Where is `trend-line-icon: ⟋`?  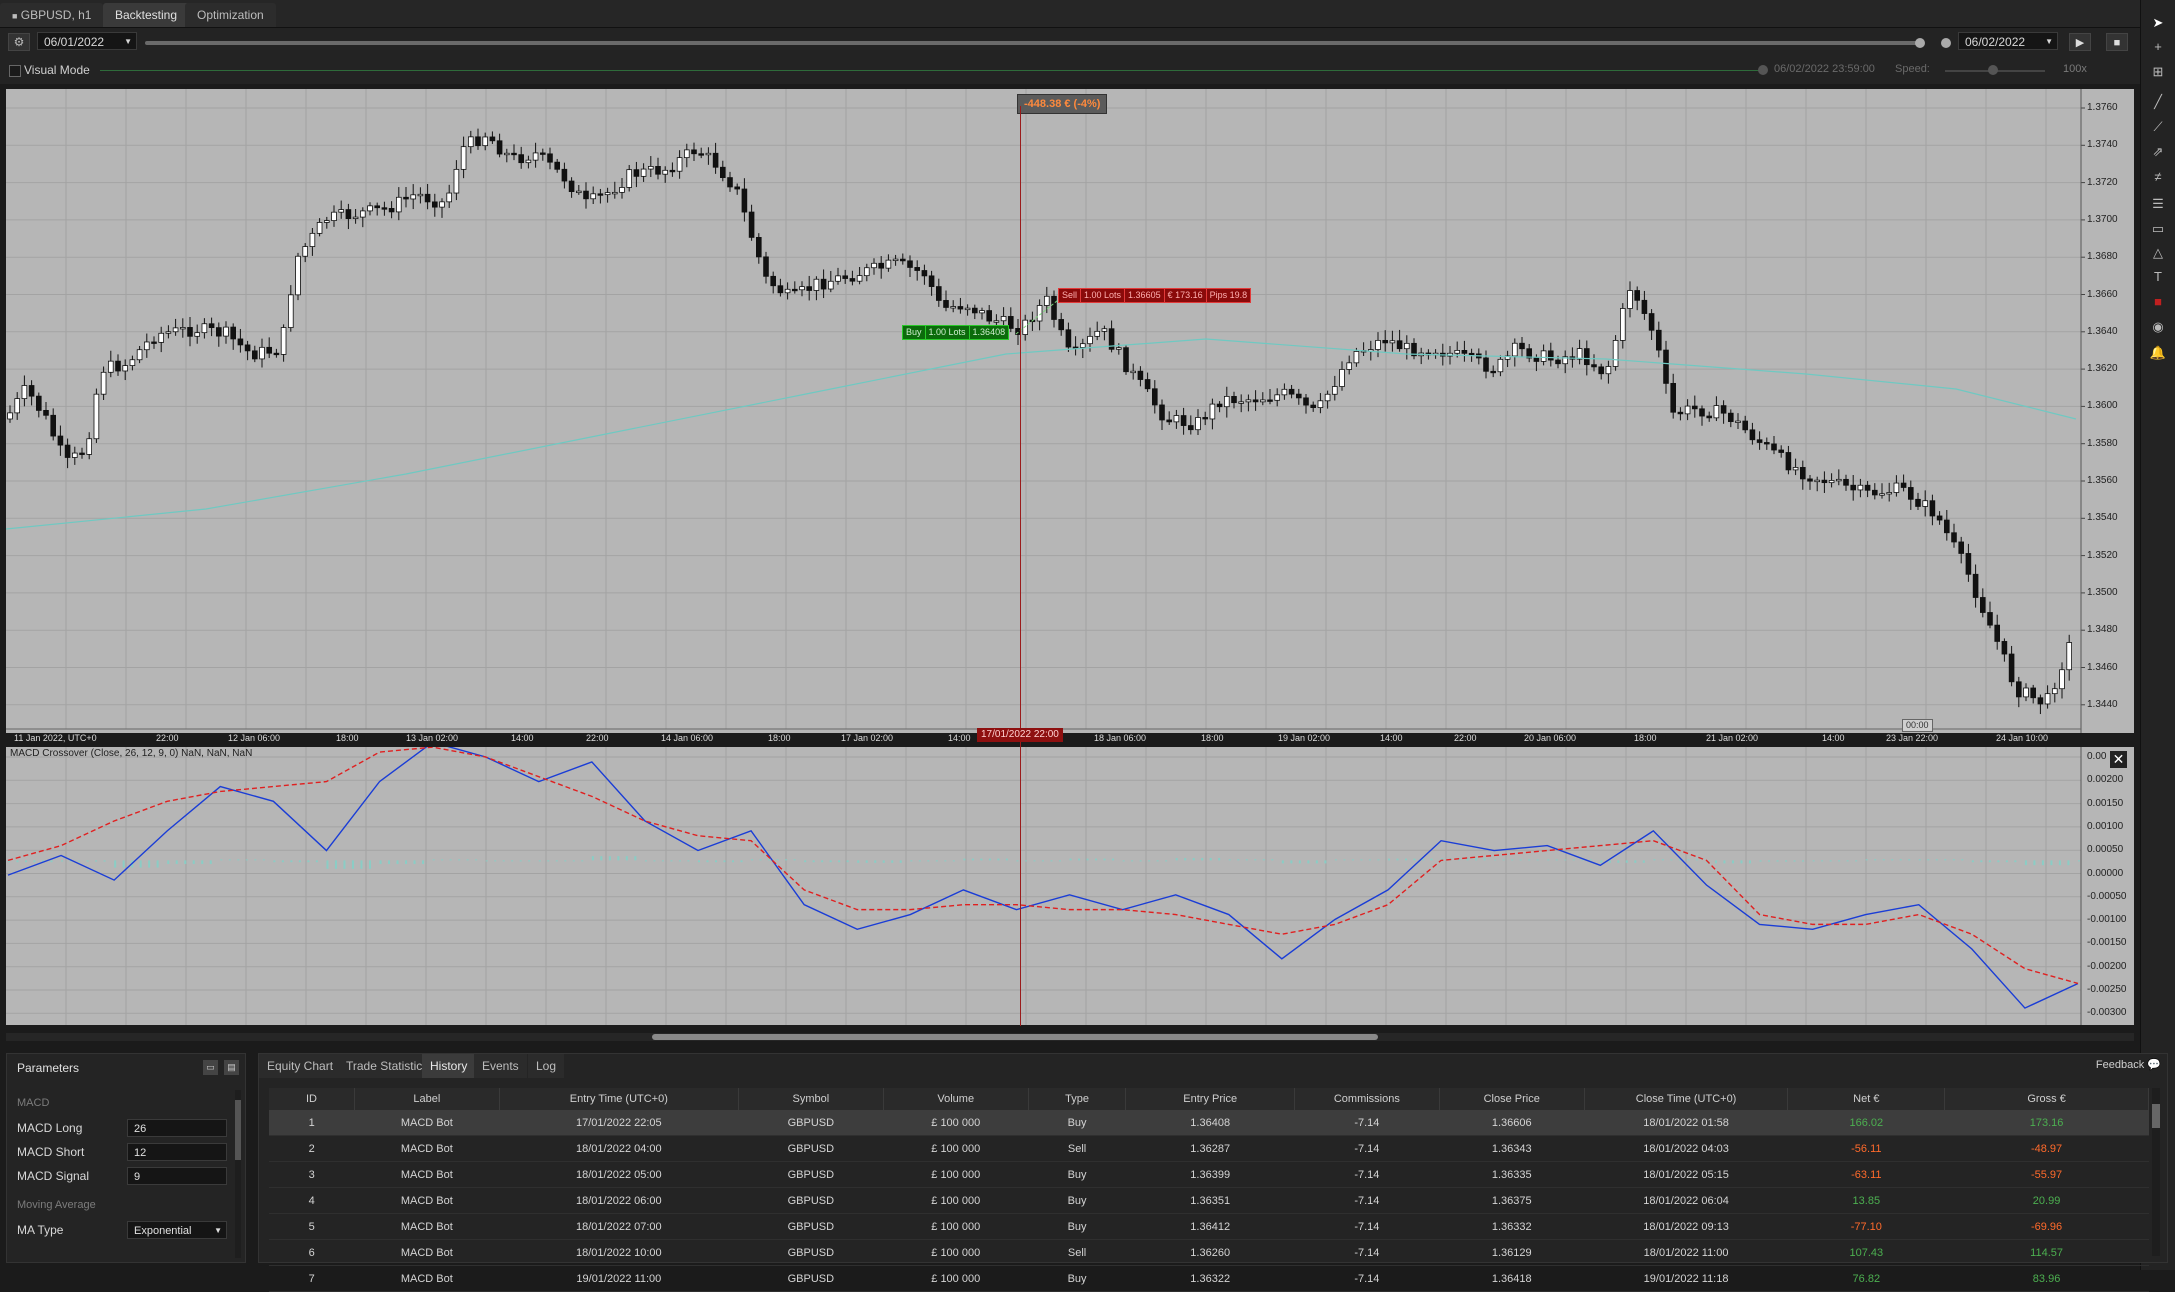 trend-line-icon: ⟋ is located at coordinates (2158, 127).